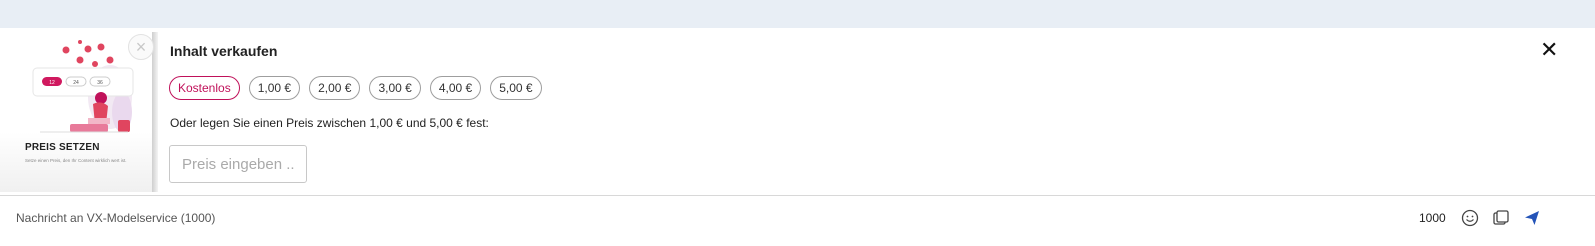 This screenshot has width=1595, height=246. What do you see at coordinates (335, 88) in the screenshot?
I see `price-option-2: 2,00 €` at bounding box center [335, 88].